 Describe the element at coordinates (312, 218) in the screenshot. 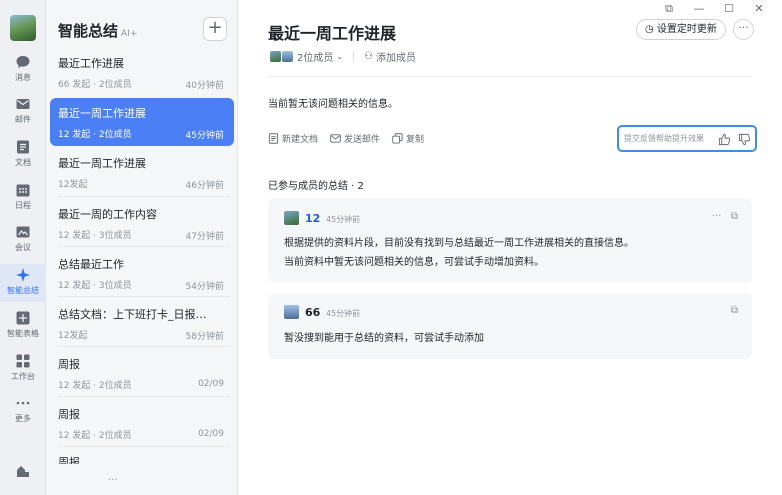

I see `member-name: 12` at that location.